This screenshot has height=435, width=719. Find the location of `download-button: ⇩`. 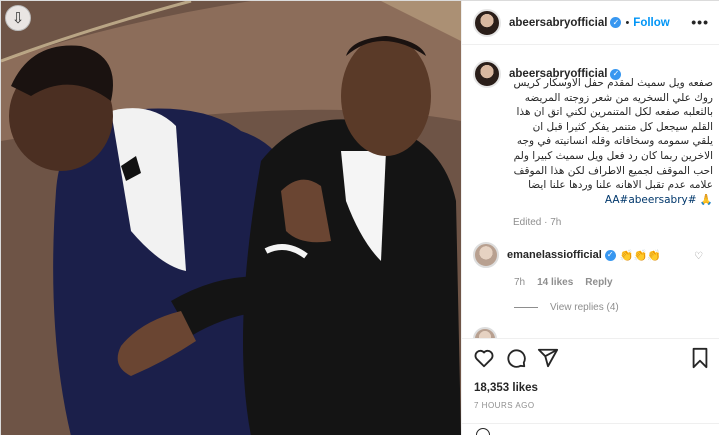

download-button: ⇩ is located at coordinates (18, 18).